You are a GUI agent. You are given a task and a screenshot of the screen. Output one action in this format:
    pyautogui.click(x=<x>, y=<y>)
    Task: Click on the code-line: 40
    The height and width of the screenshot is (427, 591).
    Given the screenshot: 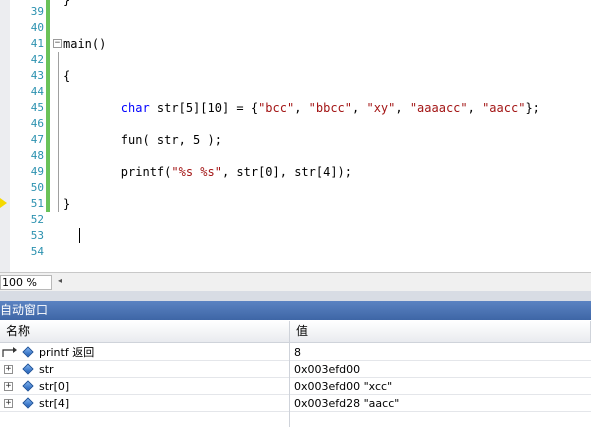 What is the action you would take?
    pyautogui.click(x=295, y=28)
    